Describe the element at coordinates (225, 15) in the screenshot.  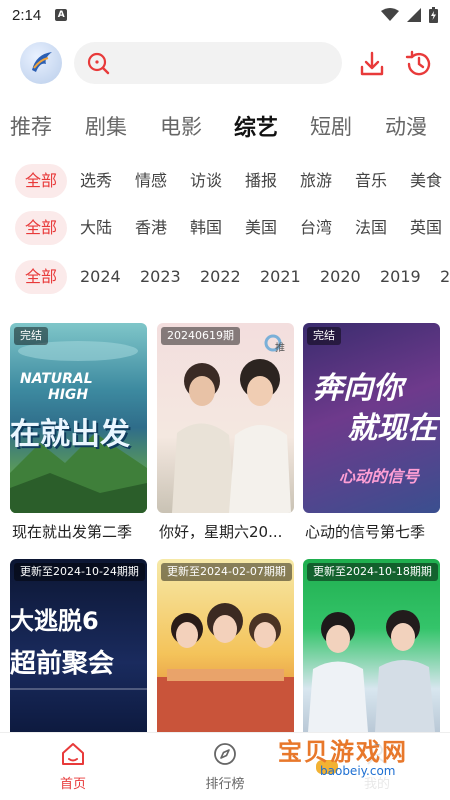
I see `status-bar: 2:14 A` at that location.